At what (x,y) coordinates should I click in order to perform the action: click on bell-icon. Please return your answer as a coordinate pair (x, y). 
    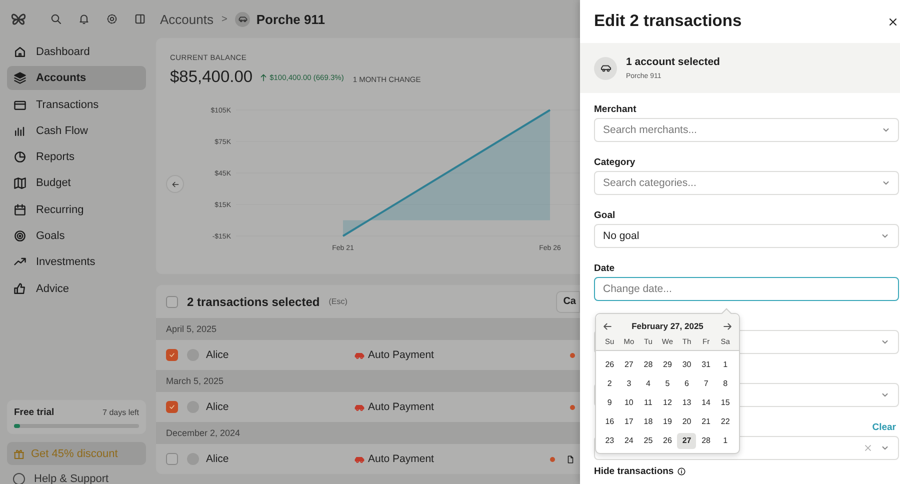
    Looking at the image, I should click on (84, 19).